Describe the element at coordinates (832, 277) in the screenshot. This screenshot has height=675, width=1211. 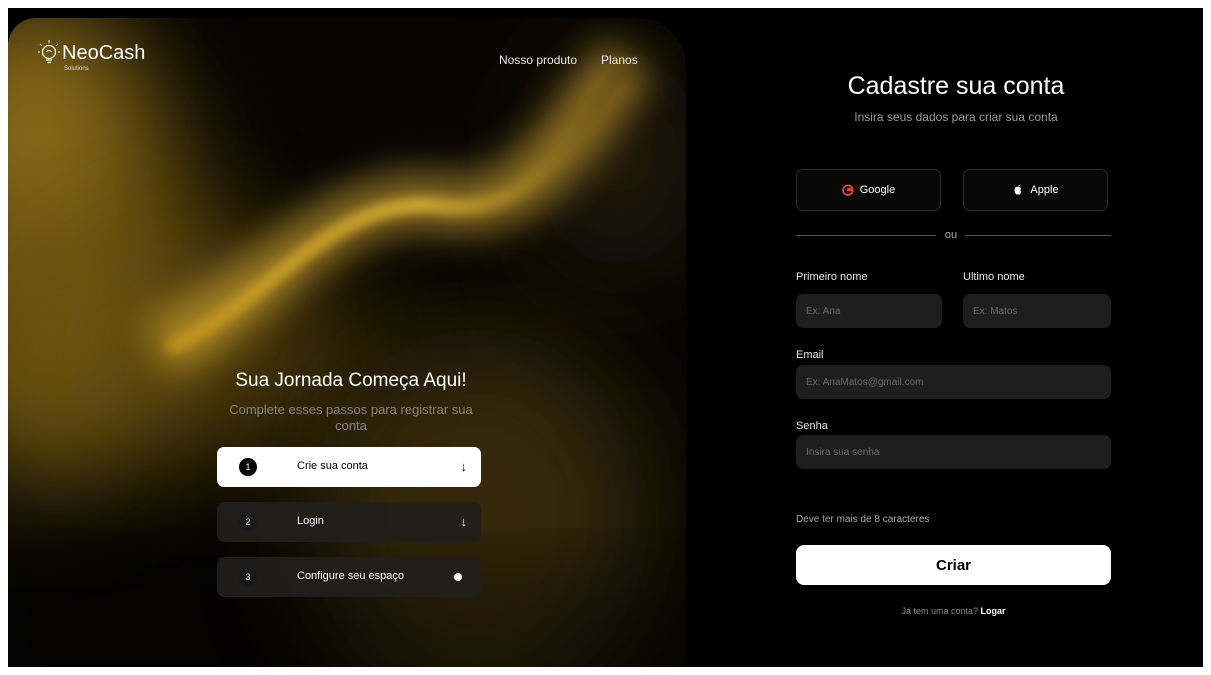
I see `first-name-label: Primeiro nome` at that location.